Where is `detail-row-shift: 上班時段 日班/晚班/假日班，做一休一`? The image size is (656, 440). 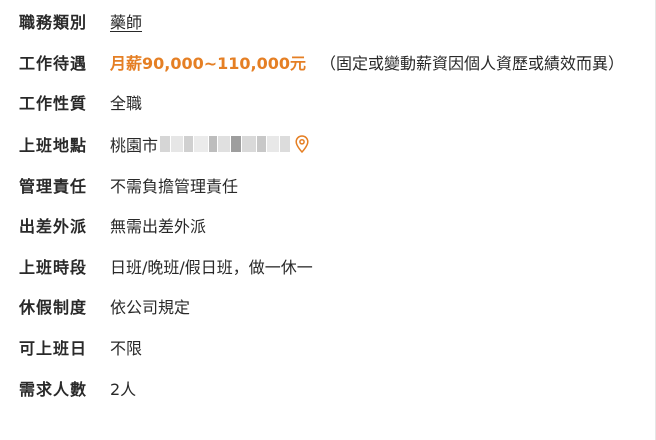
detail-row-shift: 上班時段 日班/晚班/假日班，做一休一 is located at coordinates (328, 266).